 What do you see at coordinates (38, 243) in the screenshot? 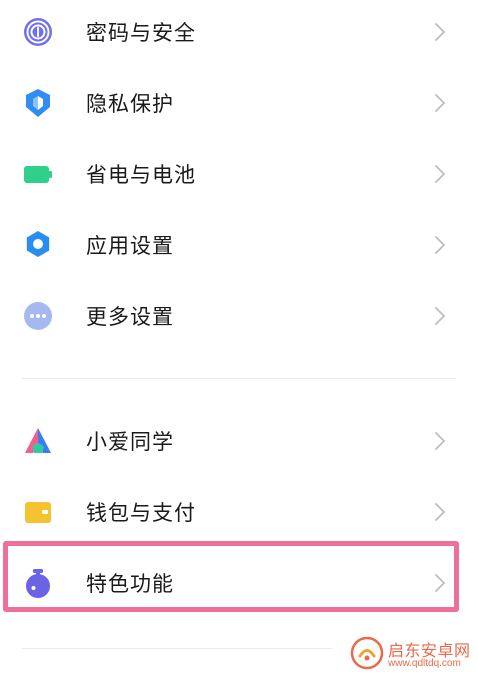
I see `gear-icon` at bounding box center [38, 243].